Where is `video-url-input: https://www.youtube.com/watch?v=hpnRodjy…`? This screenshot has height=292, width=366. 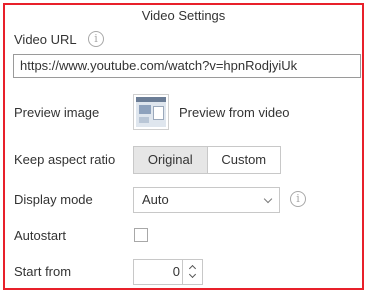
video-url-input: https://www.youtube.com/watch?v=hpnRodjy… is located at coordinates (187, 66).